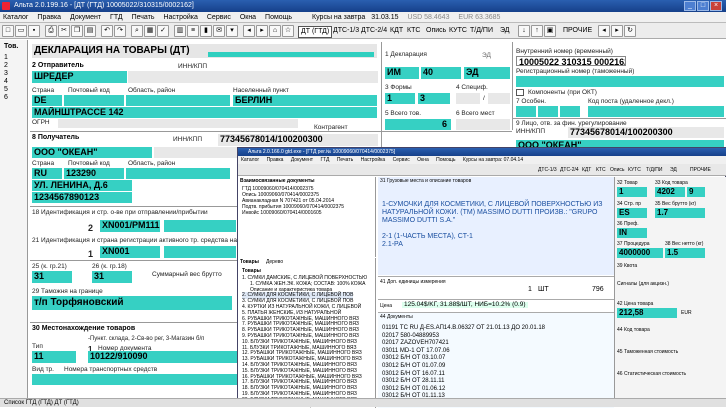 The width and height of the screenshot is (726, 408). I want to click on net-field: 1.5, so click(685, 253).